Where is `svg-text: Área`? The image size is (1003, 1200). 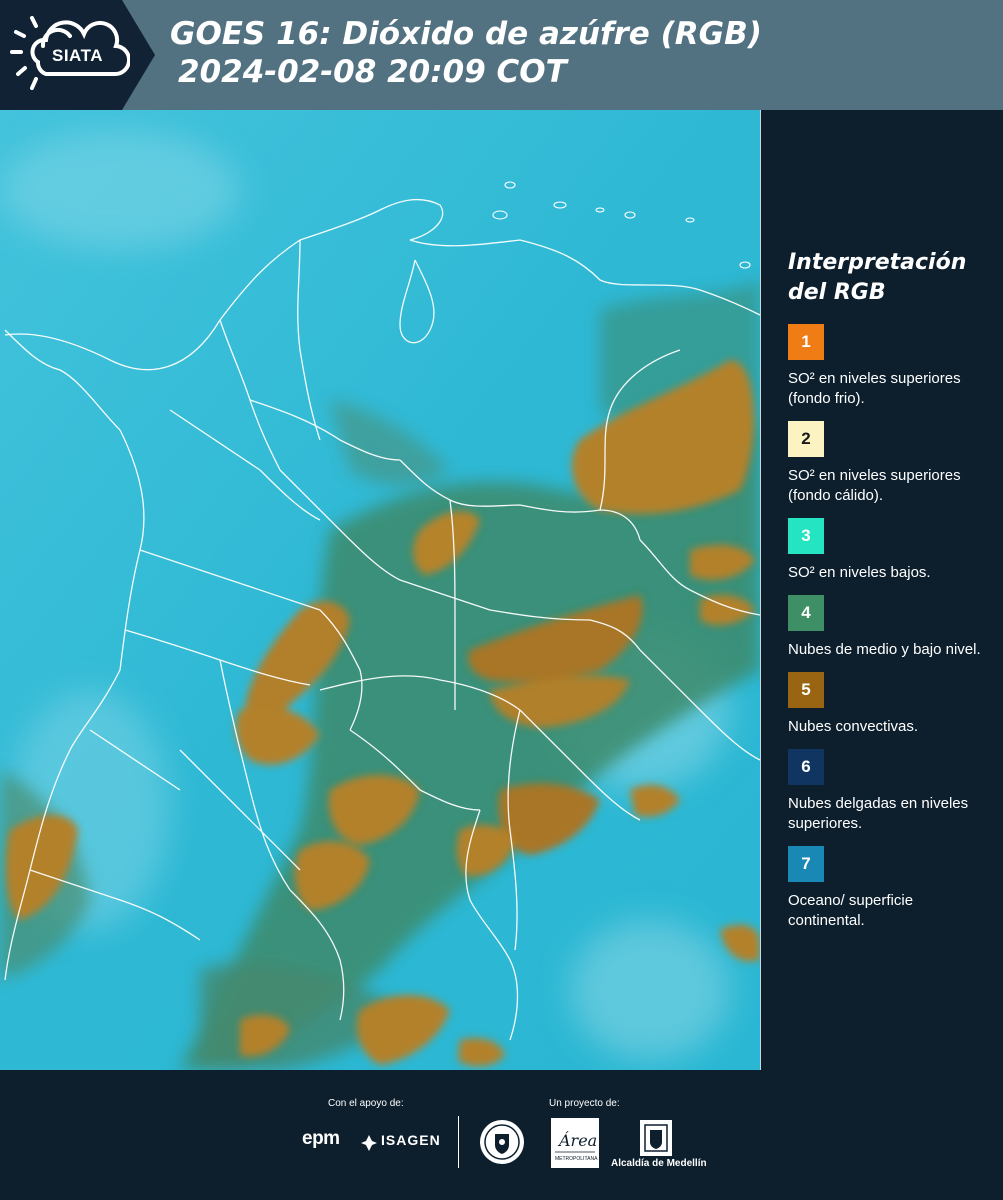 svg-text: Área is located at coordinates (577, 1140).